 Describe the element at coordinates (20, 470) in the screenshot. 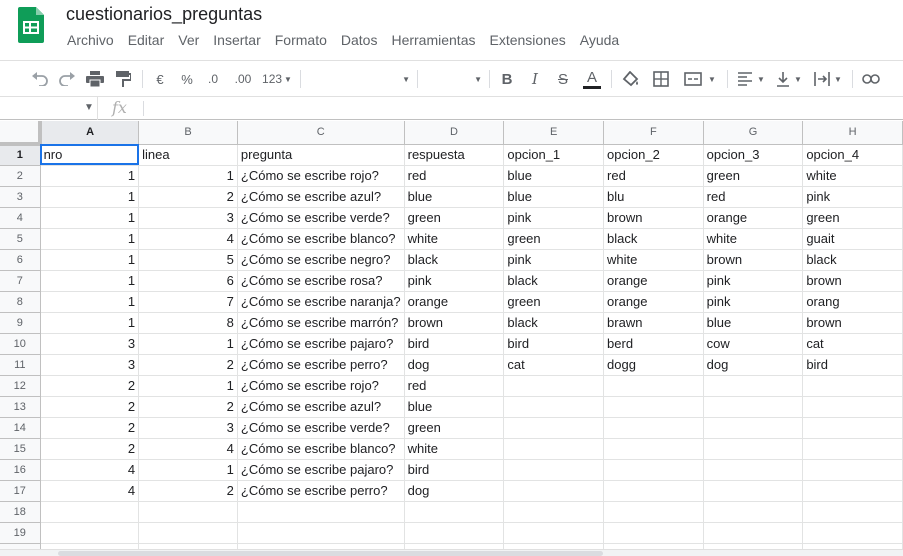

I see `row-header: 16` at that location.